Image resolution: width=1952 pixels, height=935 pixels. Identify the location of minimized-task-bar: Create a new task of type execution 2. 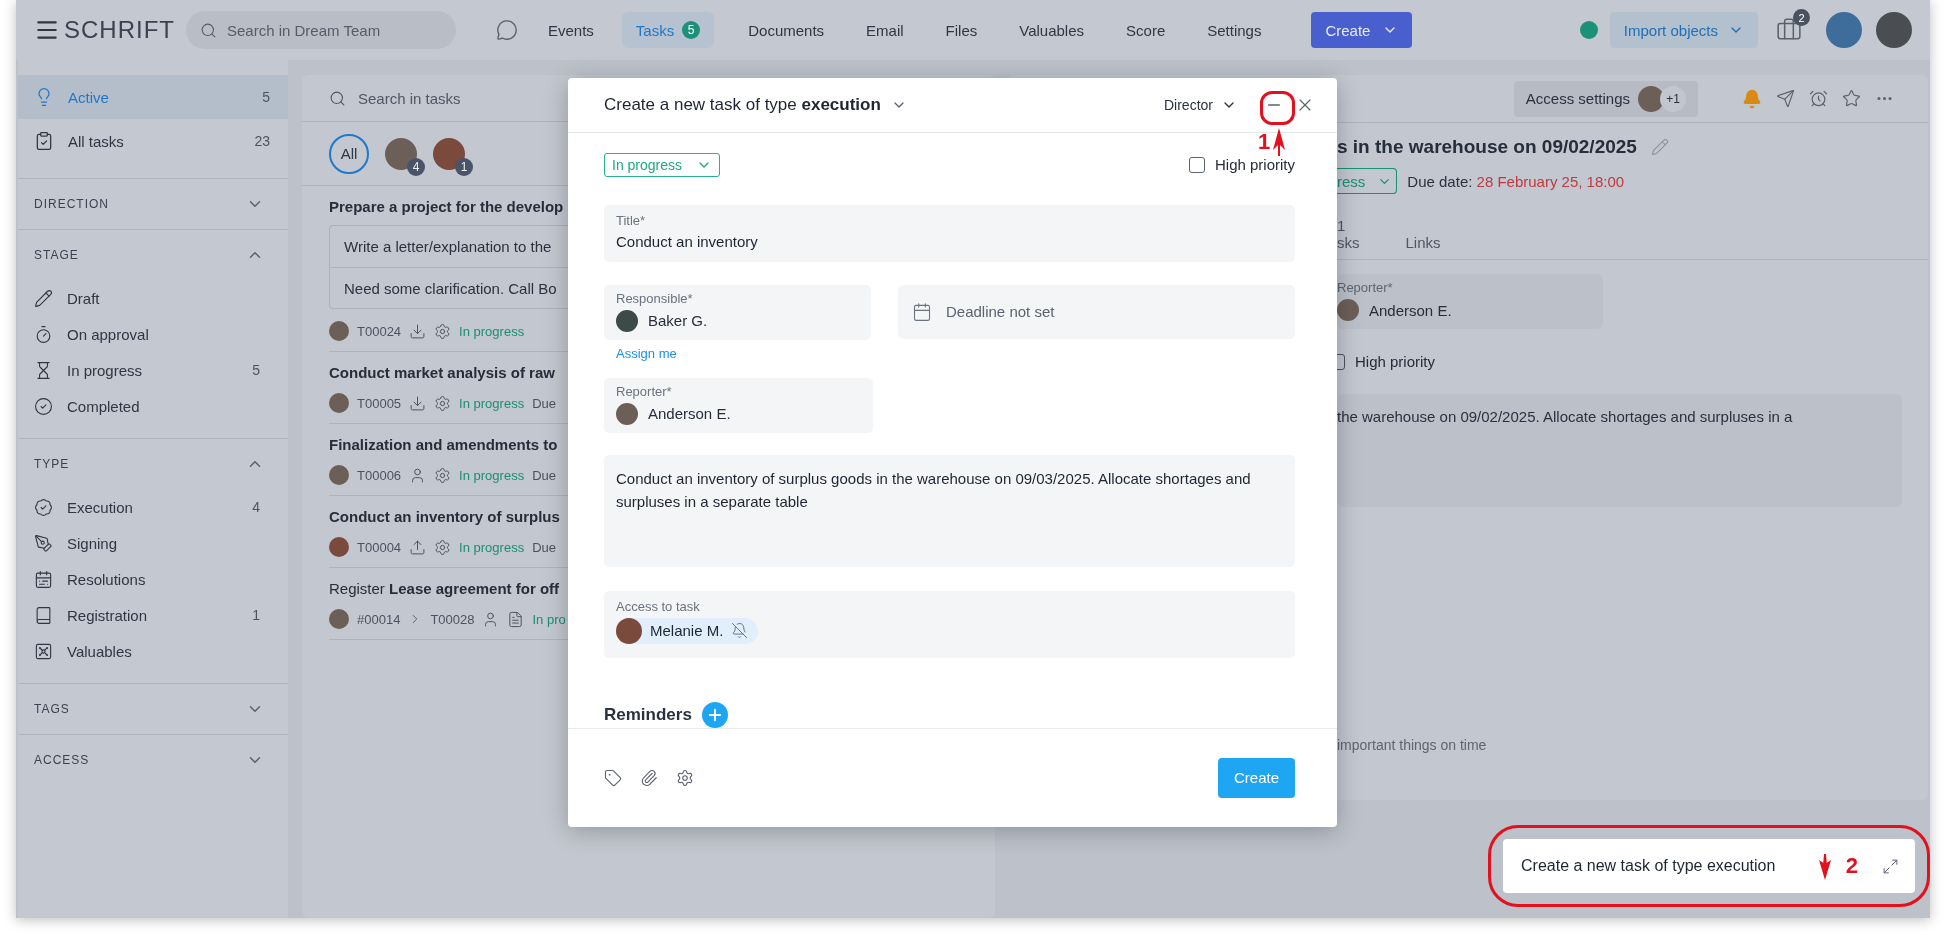
(1709, 866).